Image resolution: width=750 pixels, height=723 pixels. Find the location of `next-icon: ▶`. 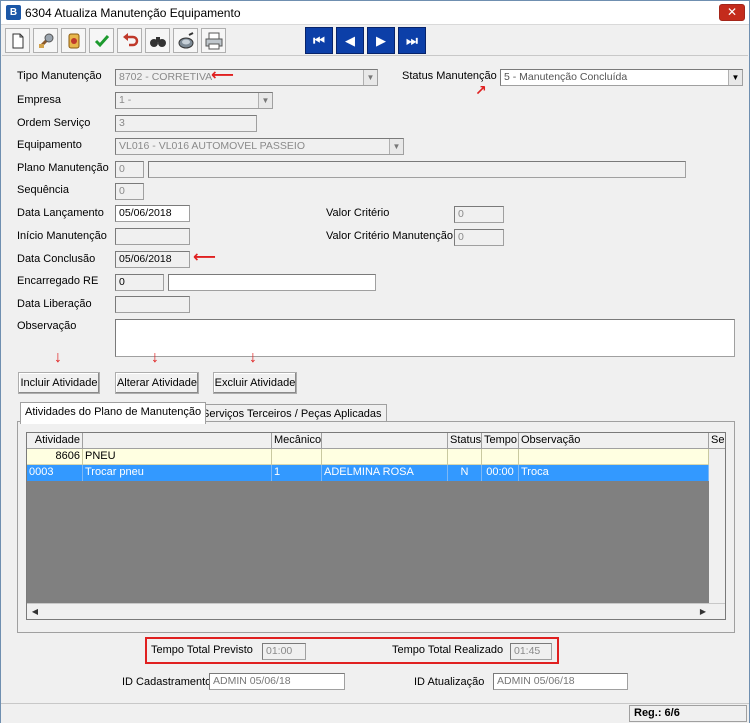

next-icon: ▶ is located at coordinates (381, 40).